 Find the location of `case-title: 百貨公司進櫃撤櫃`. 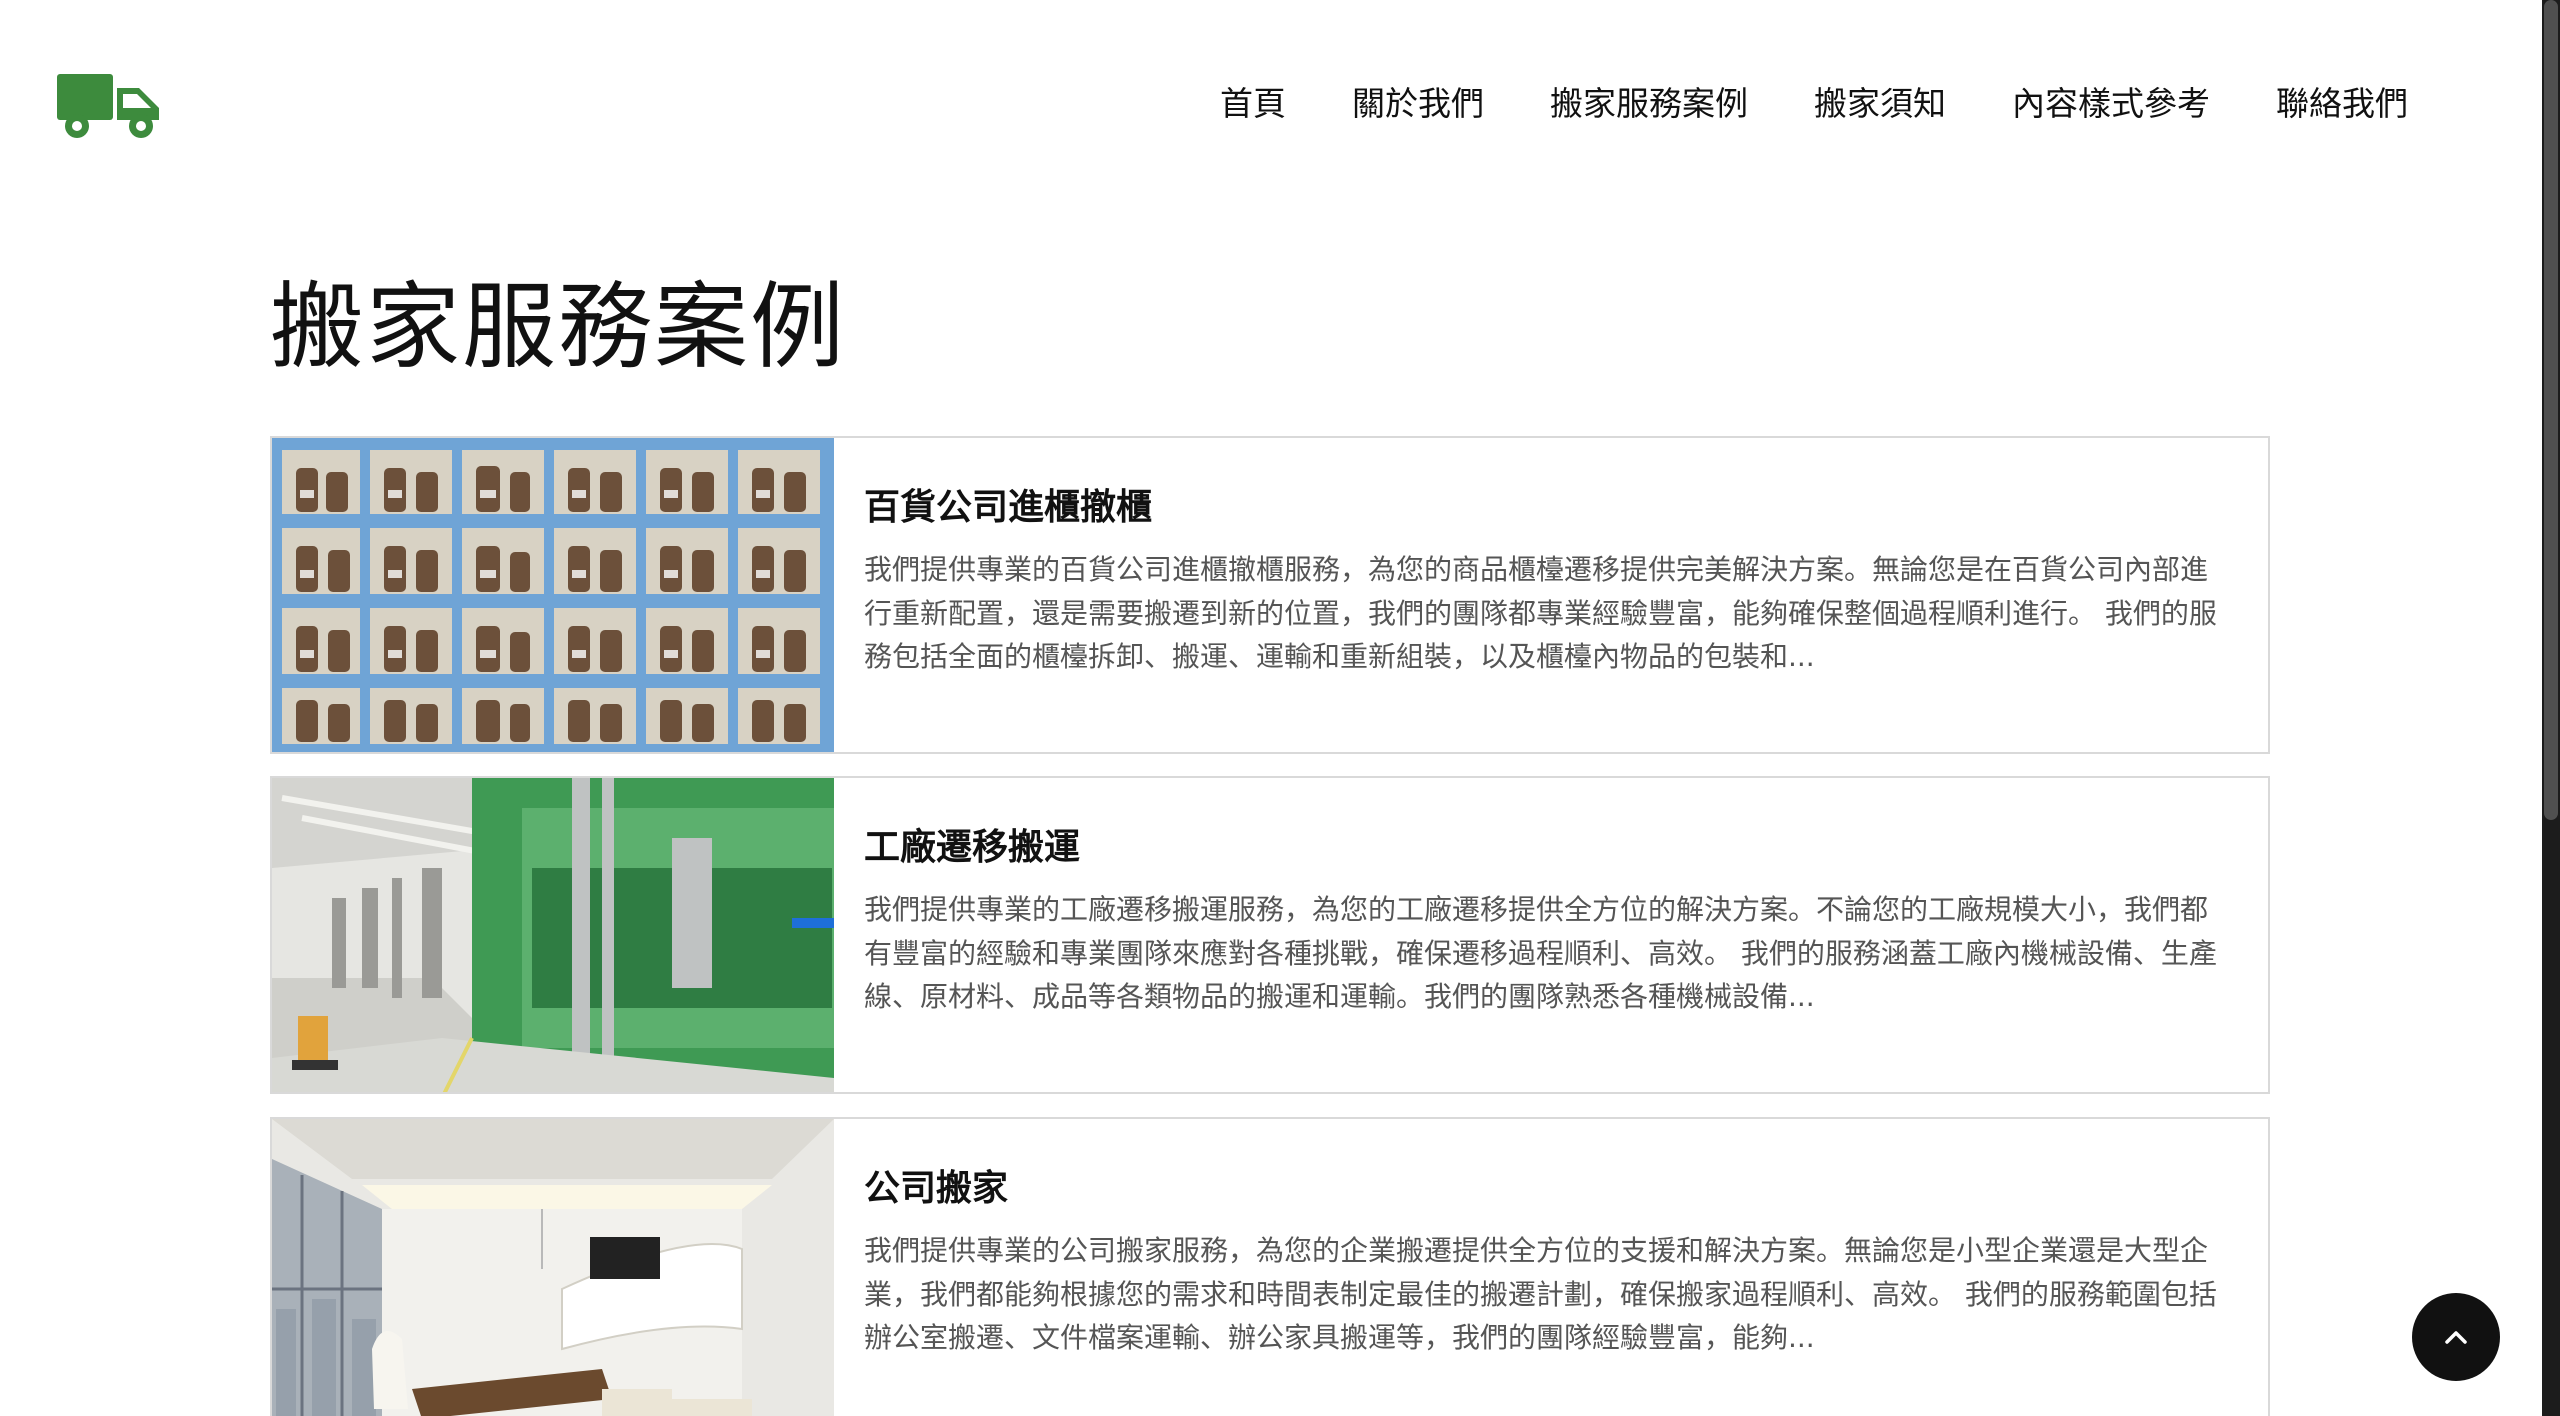

case-title: 百貨公司進櫃撤櫃 is located at coordinates (1544, 508).